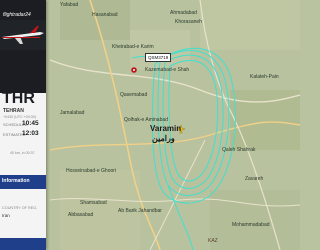 The height and width of the screenshot is (250, 320). I want to click on panel-header: flightradar24, so click(23, 46).